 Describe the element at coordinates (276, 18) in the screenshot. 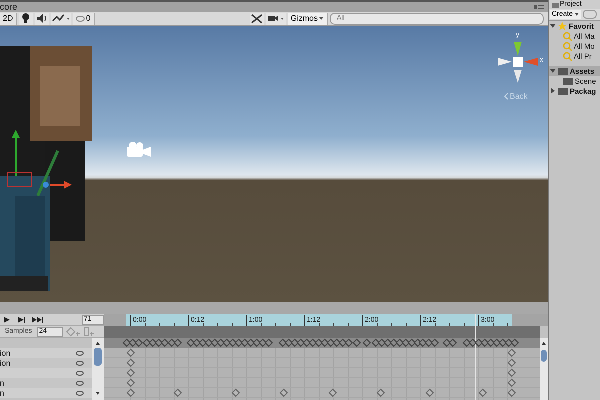

I see `camera-dropdown-icon` at that location.